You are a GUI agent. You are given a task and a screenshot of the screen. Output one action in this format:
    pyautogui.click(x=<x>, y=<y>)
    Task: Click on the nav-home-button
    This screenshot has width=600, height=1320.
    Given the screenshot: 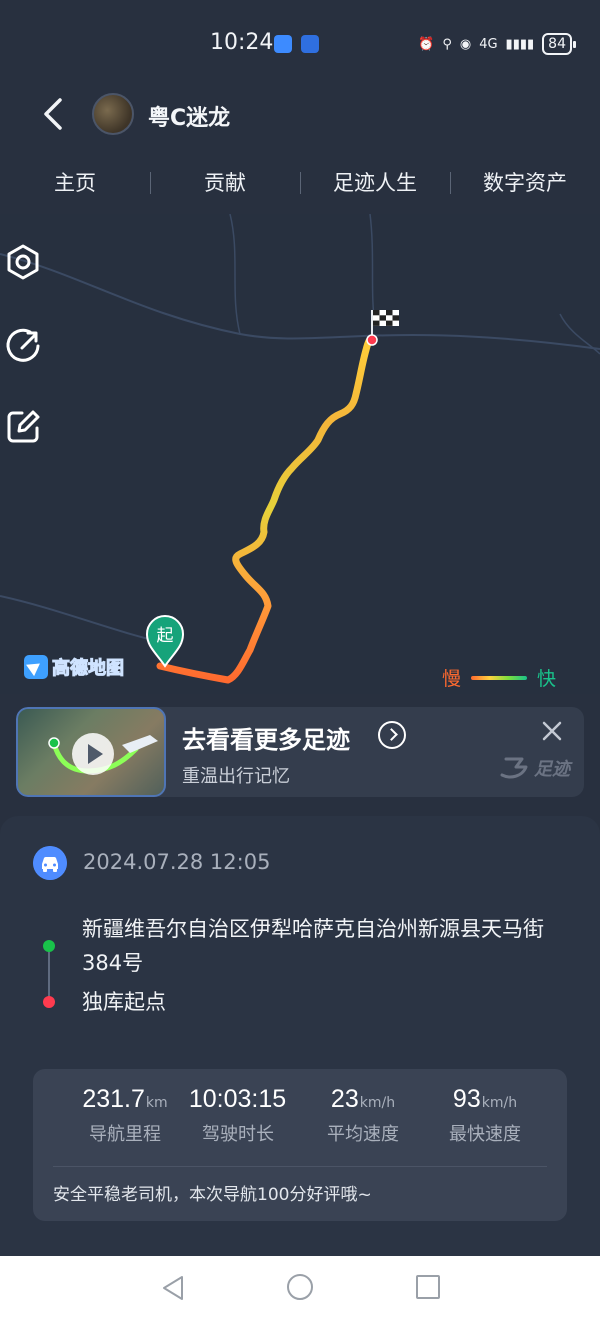 What is the action you would take?
    pyautogui.click(x=300, y=1287)
    